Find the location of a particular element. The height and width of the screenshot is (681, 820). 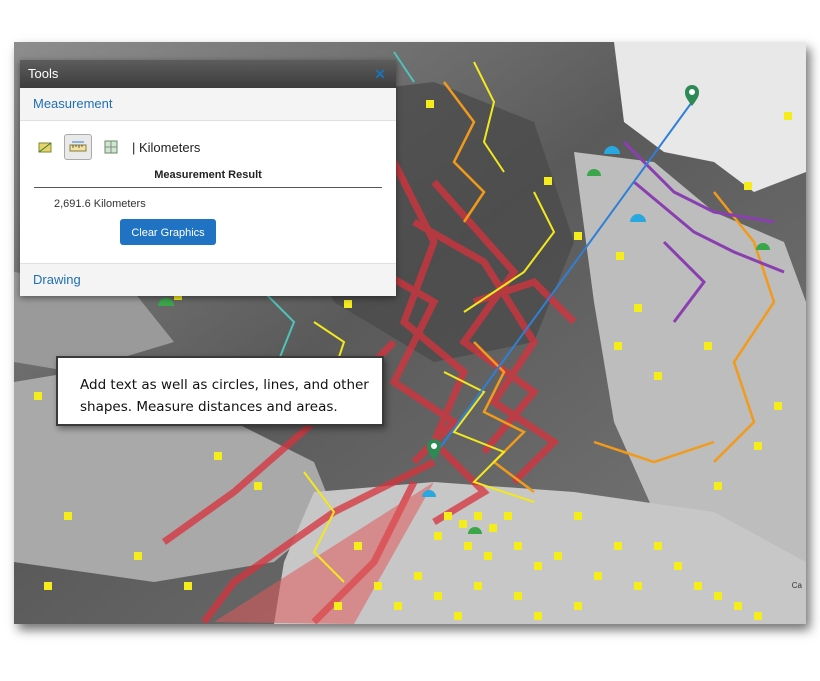

measurement-toolbar: | Kilometers is located at coordinates (117, 147).